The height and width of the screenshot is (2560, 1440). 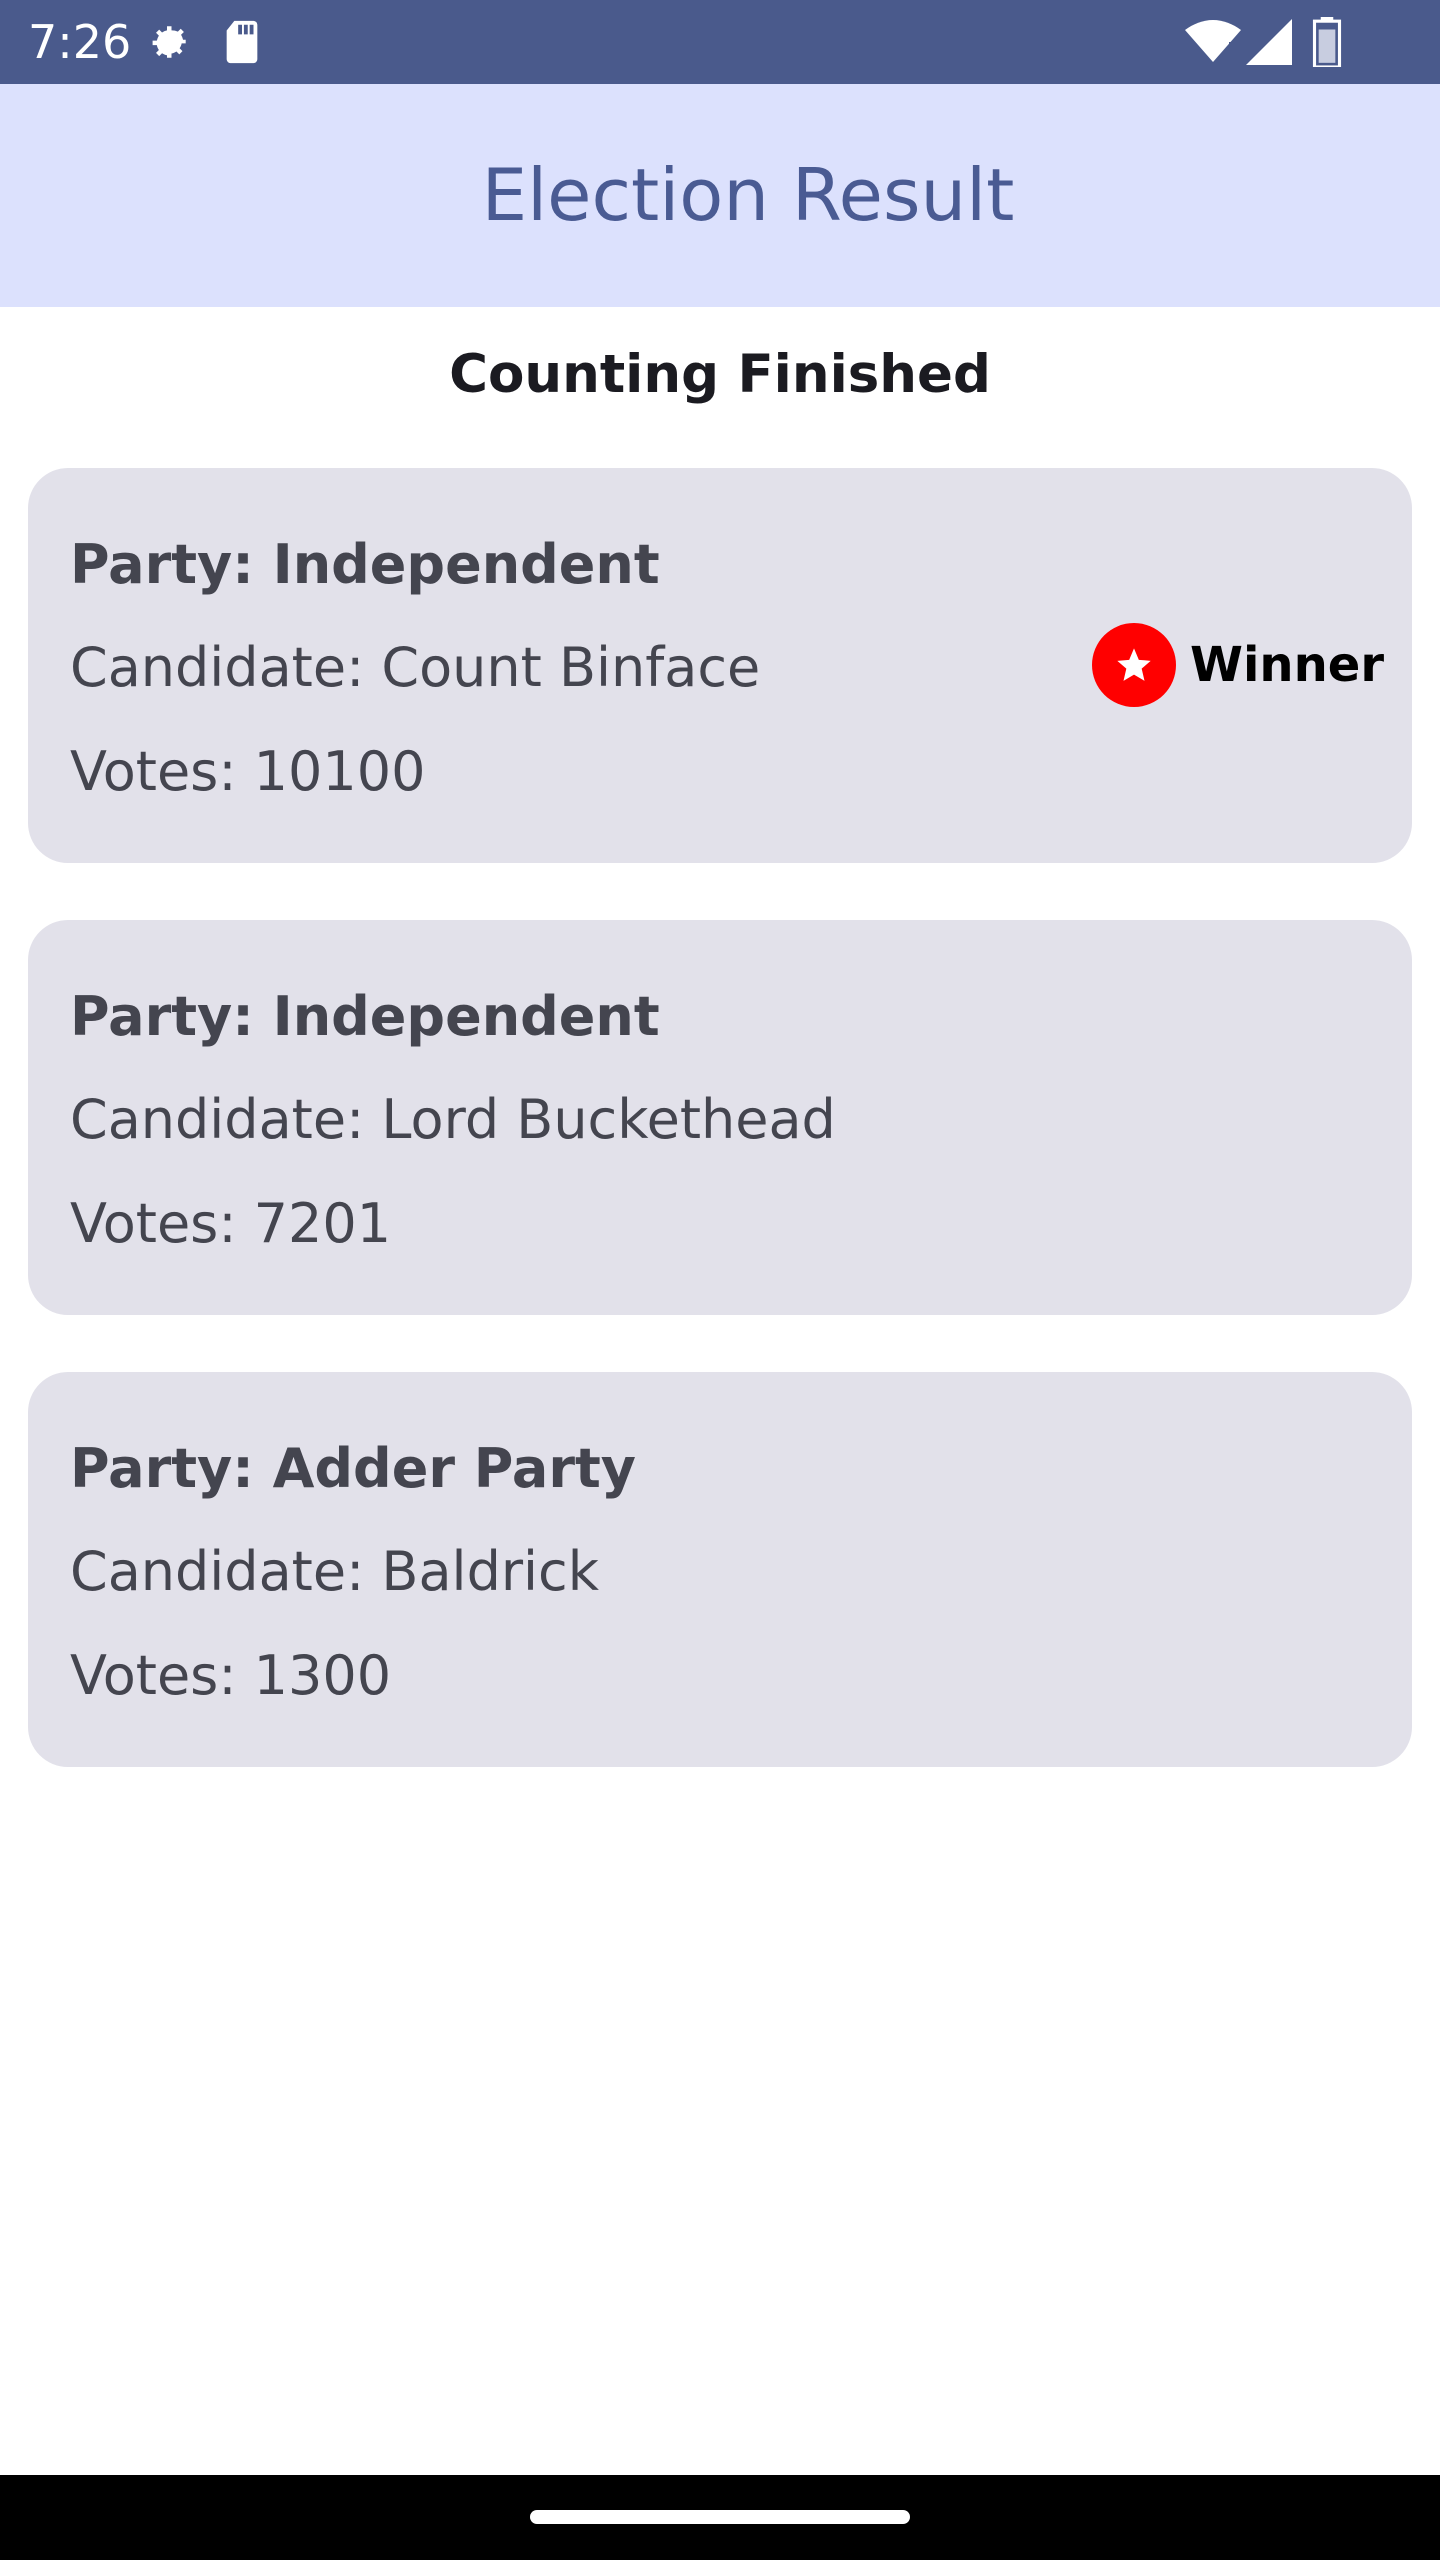 What do you see at coordinates (1134, 665) in the screenshot?
I see `star-icon` at bounding box center [1134, 665].